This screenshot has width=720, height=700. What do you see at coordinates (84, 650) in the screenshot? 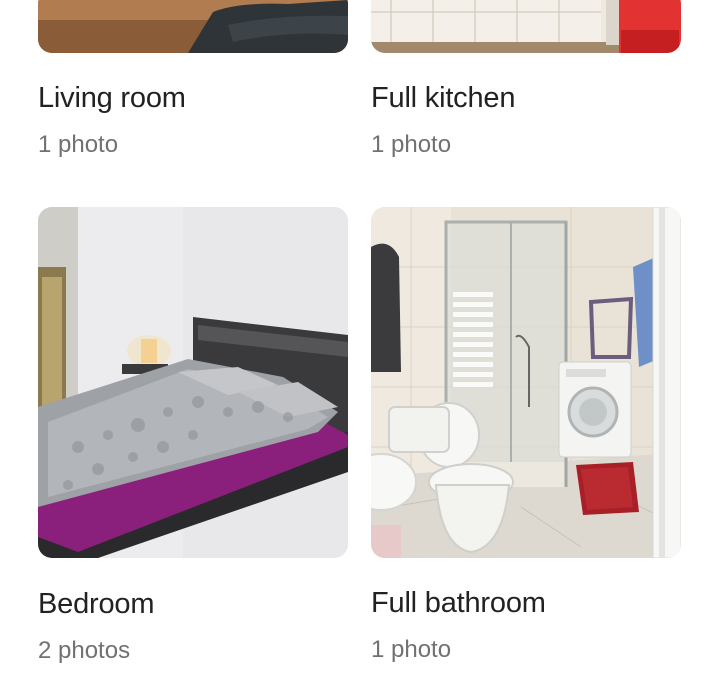
I see `photo-count: 2 photos` at bounding box center [84, 650].